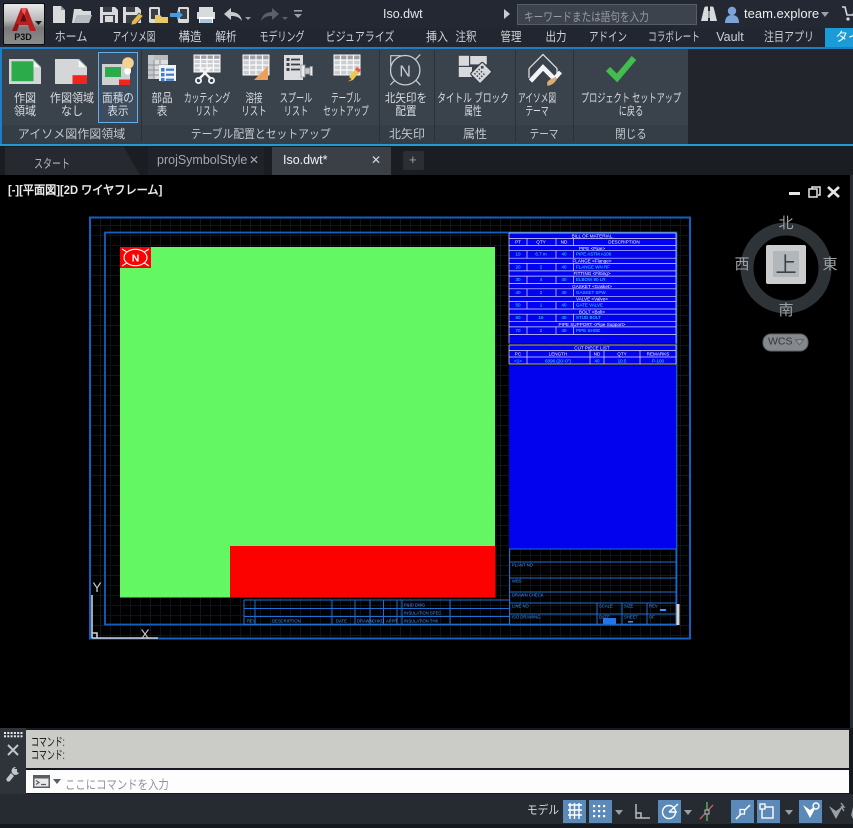 The height and width of the screenshot is (828, 853). What do you see at coordinates (518, 360) in the screenshot?
I see `svg-text: <1>` at bounding box center [518, 360].